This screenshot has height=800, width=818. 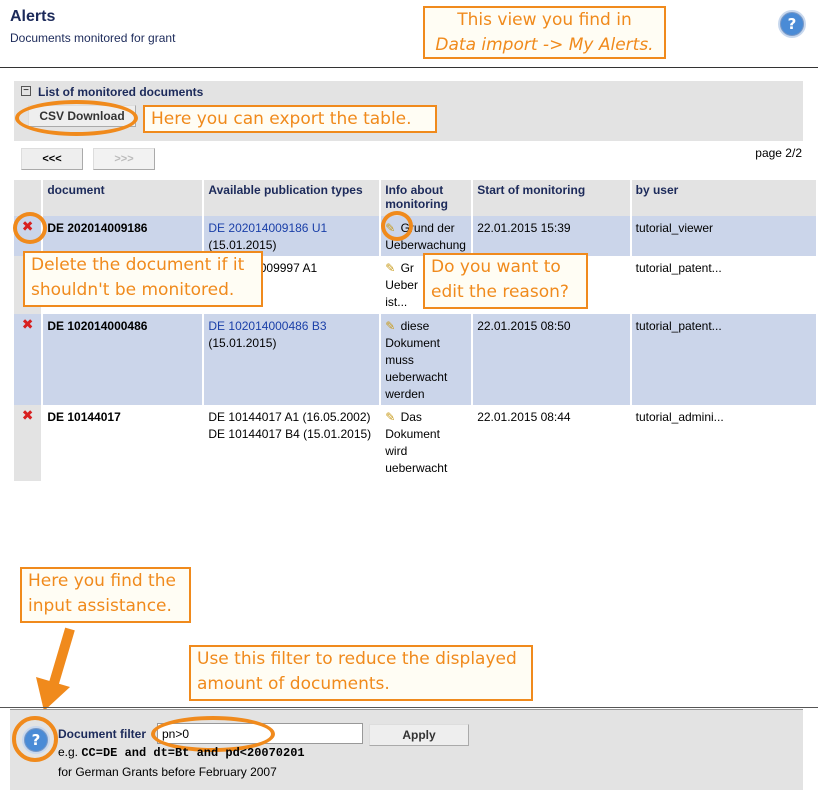 What do you see at coordinates (552, 359) in the screenshot?
I see `start-cell: 22.01.2015 08:50` at bounding box center [552, 359].